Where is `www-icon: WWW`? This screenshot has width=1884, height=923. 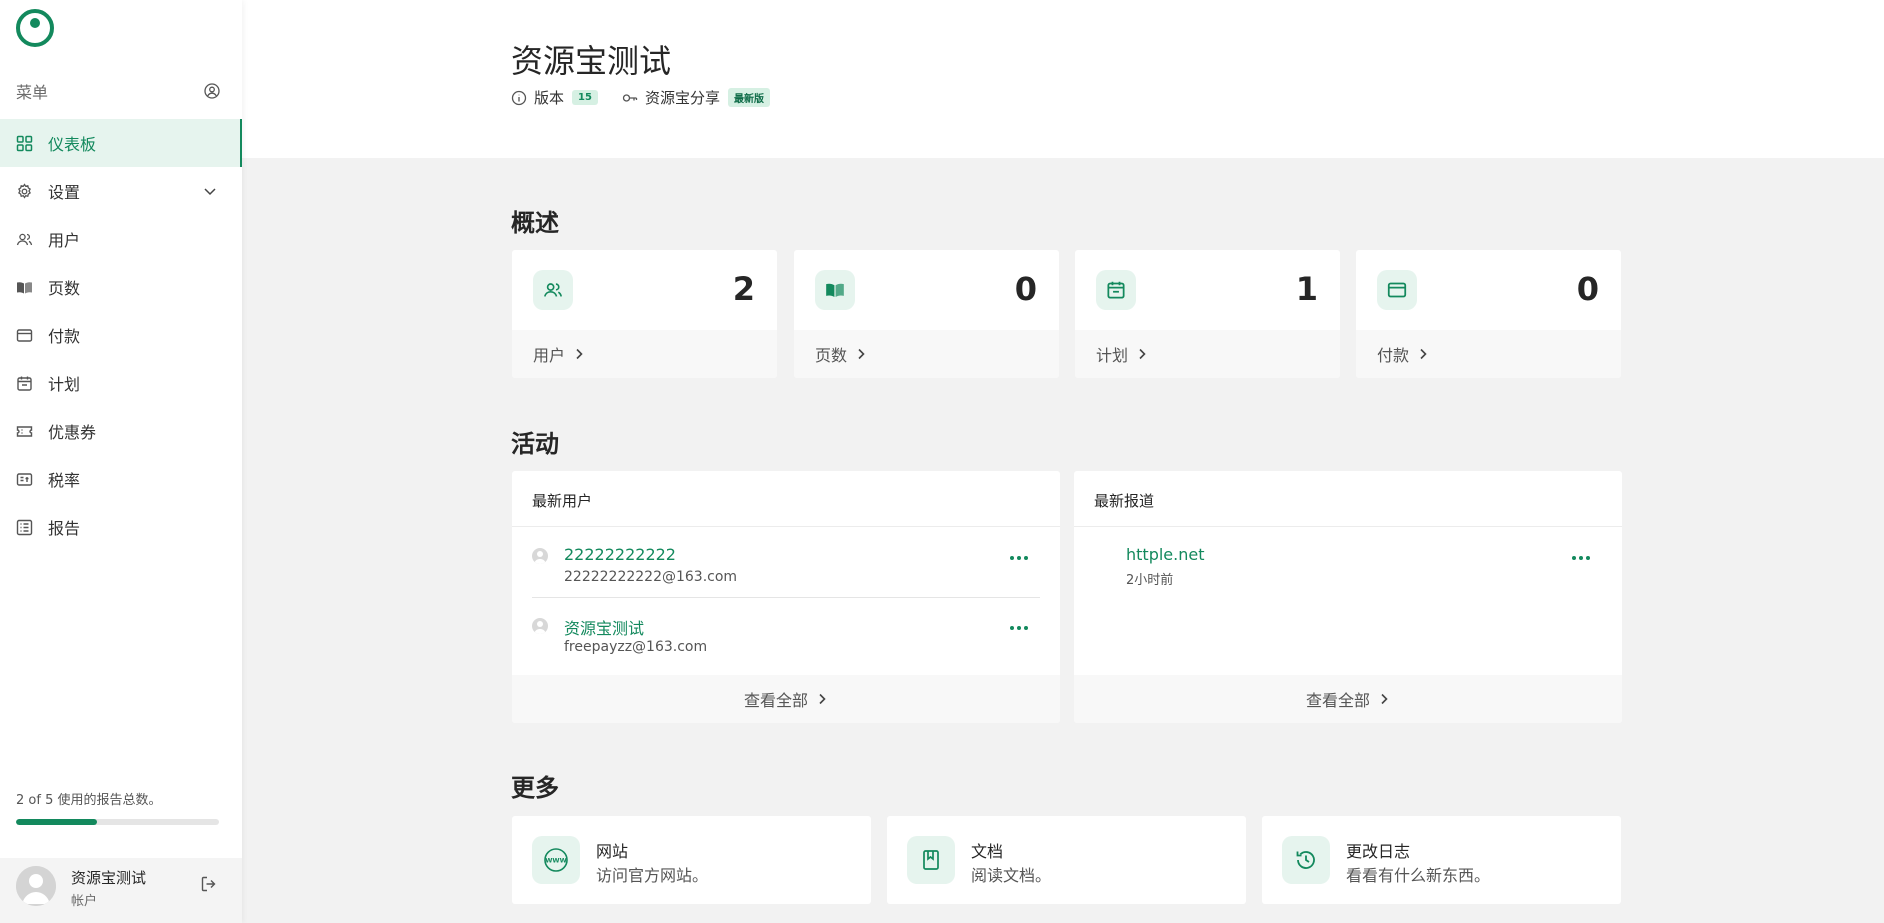 www-icon: WWW is located at coordinates (556, 860).